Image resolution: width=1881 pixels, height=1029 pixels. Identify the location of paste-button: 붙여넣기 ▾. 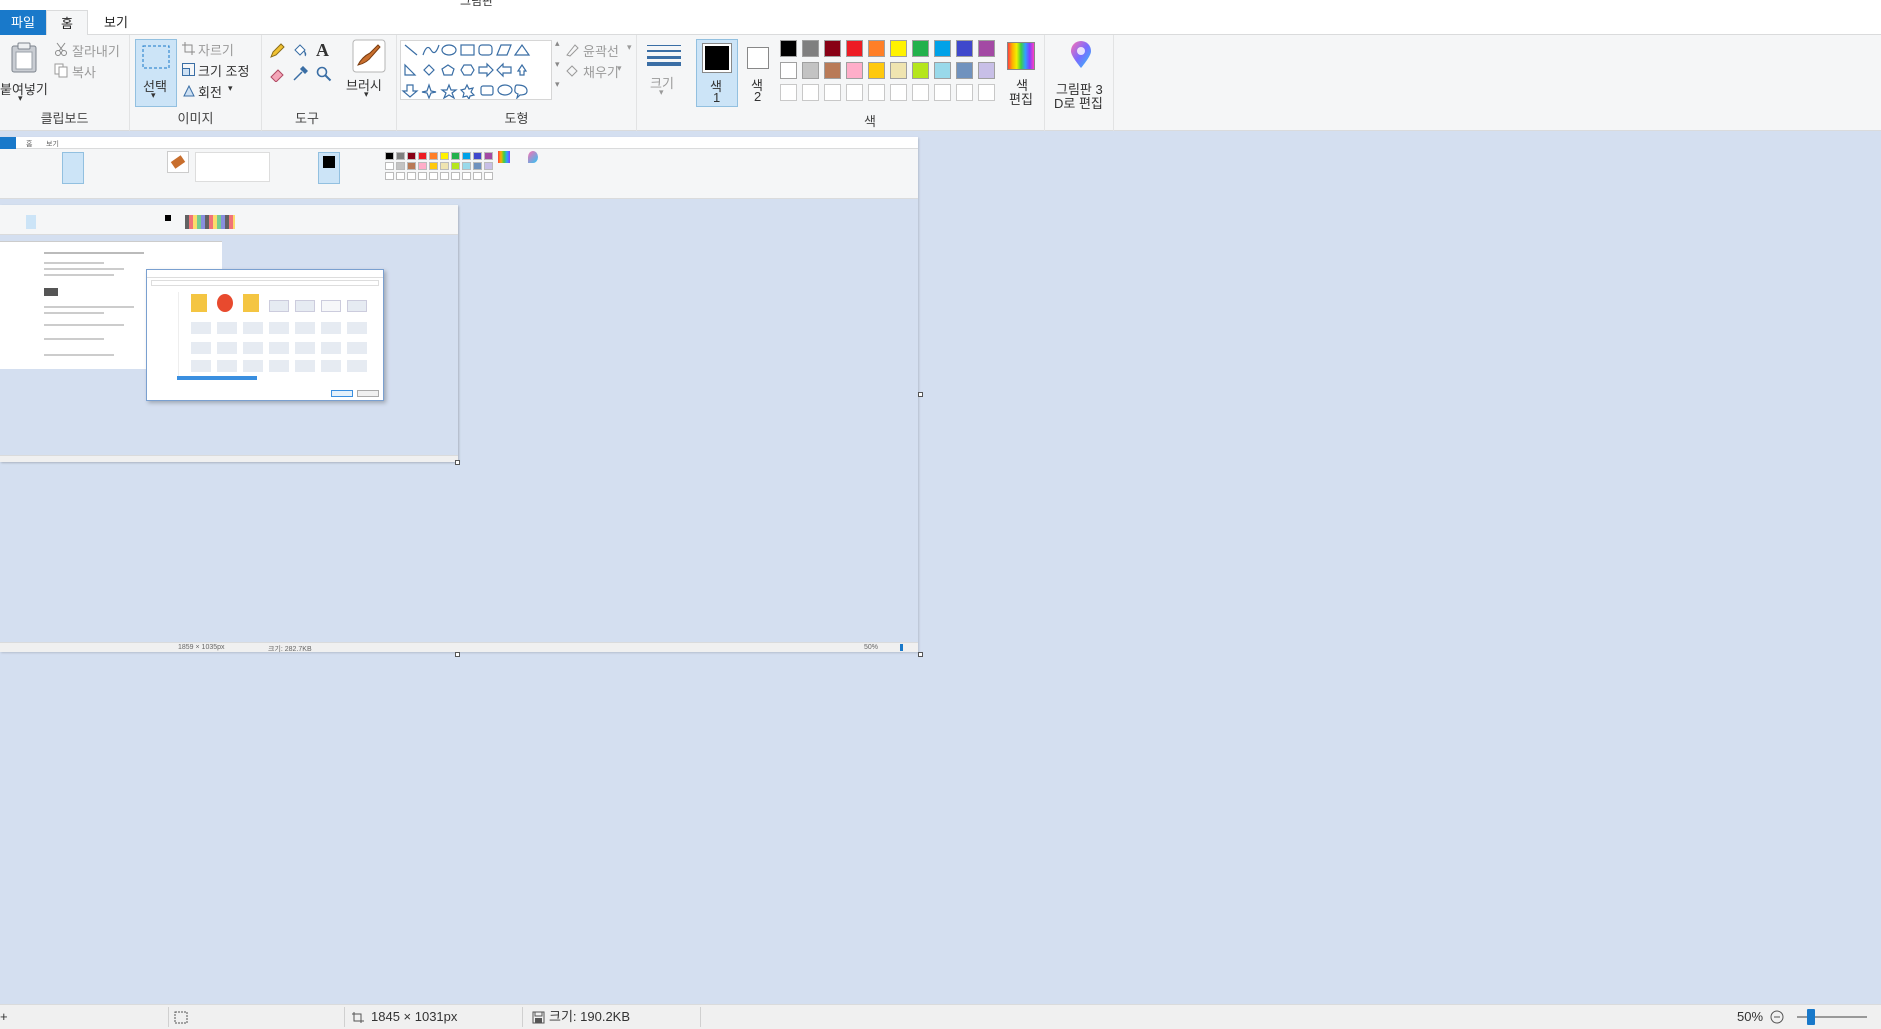
(24, 73).